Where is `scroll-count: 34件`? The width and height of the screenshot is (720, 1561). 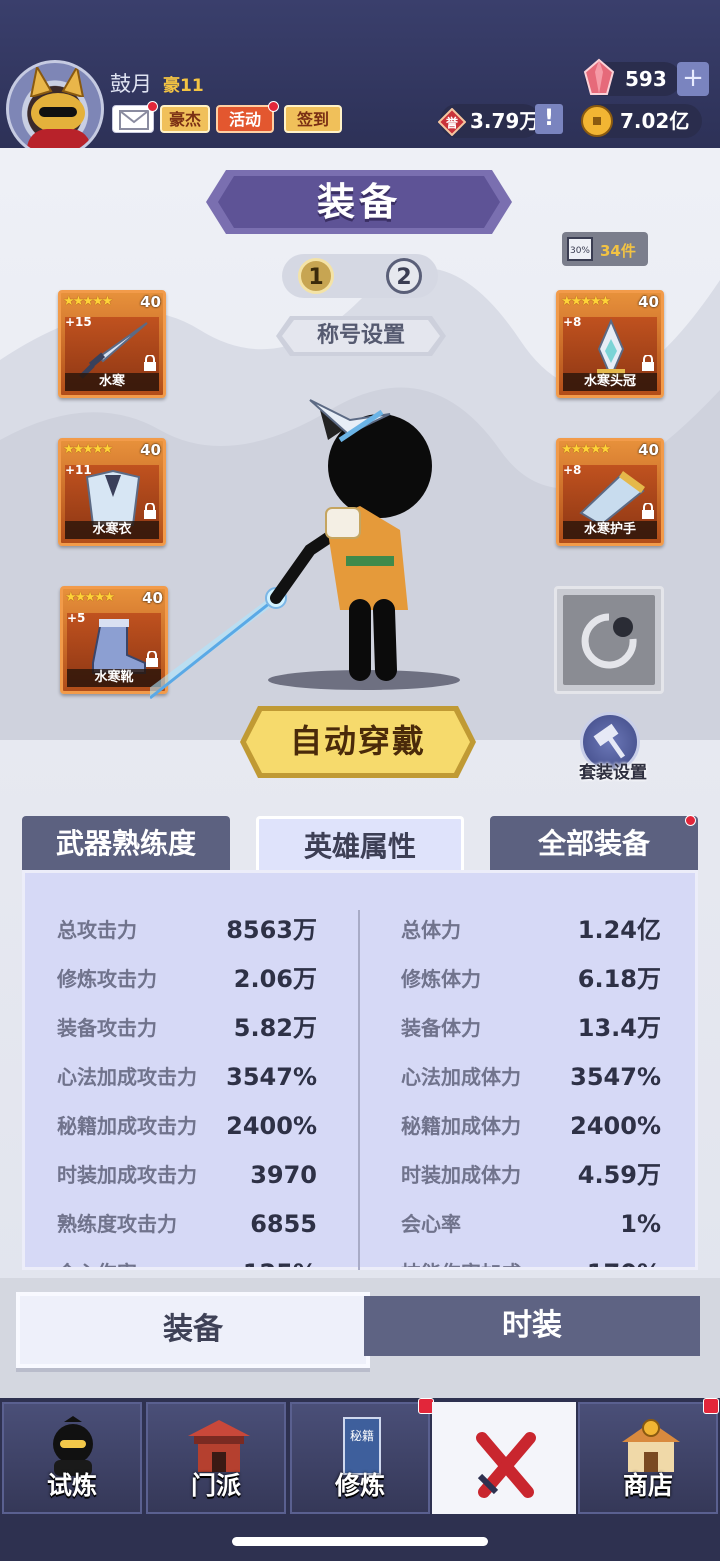
scroll-count: 34件 is located at coordinates (618, 251).